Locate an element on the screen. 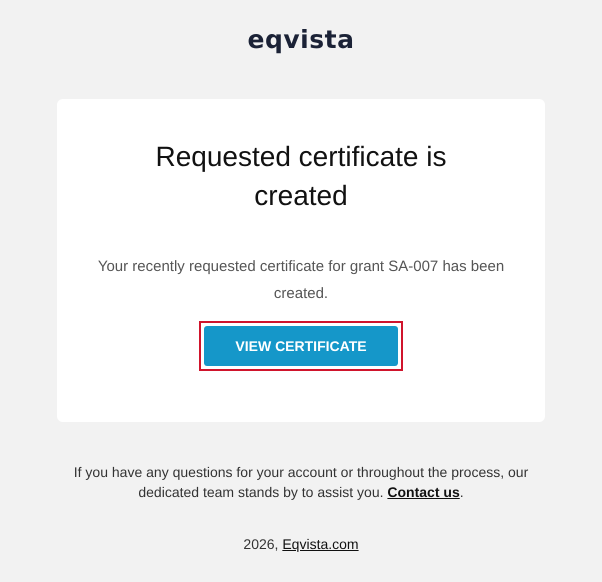 Image resolution: width=602 pixels, height=582 pixels. site-link: Eqvista.com is located at coordinates (320, 544).